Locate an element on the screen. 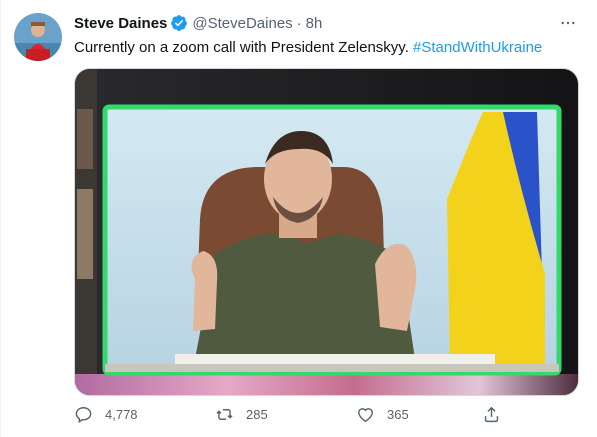  avatar is located at coordinates (38, 37).